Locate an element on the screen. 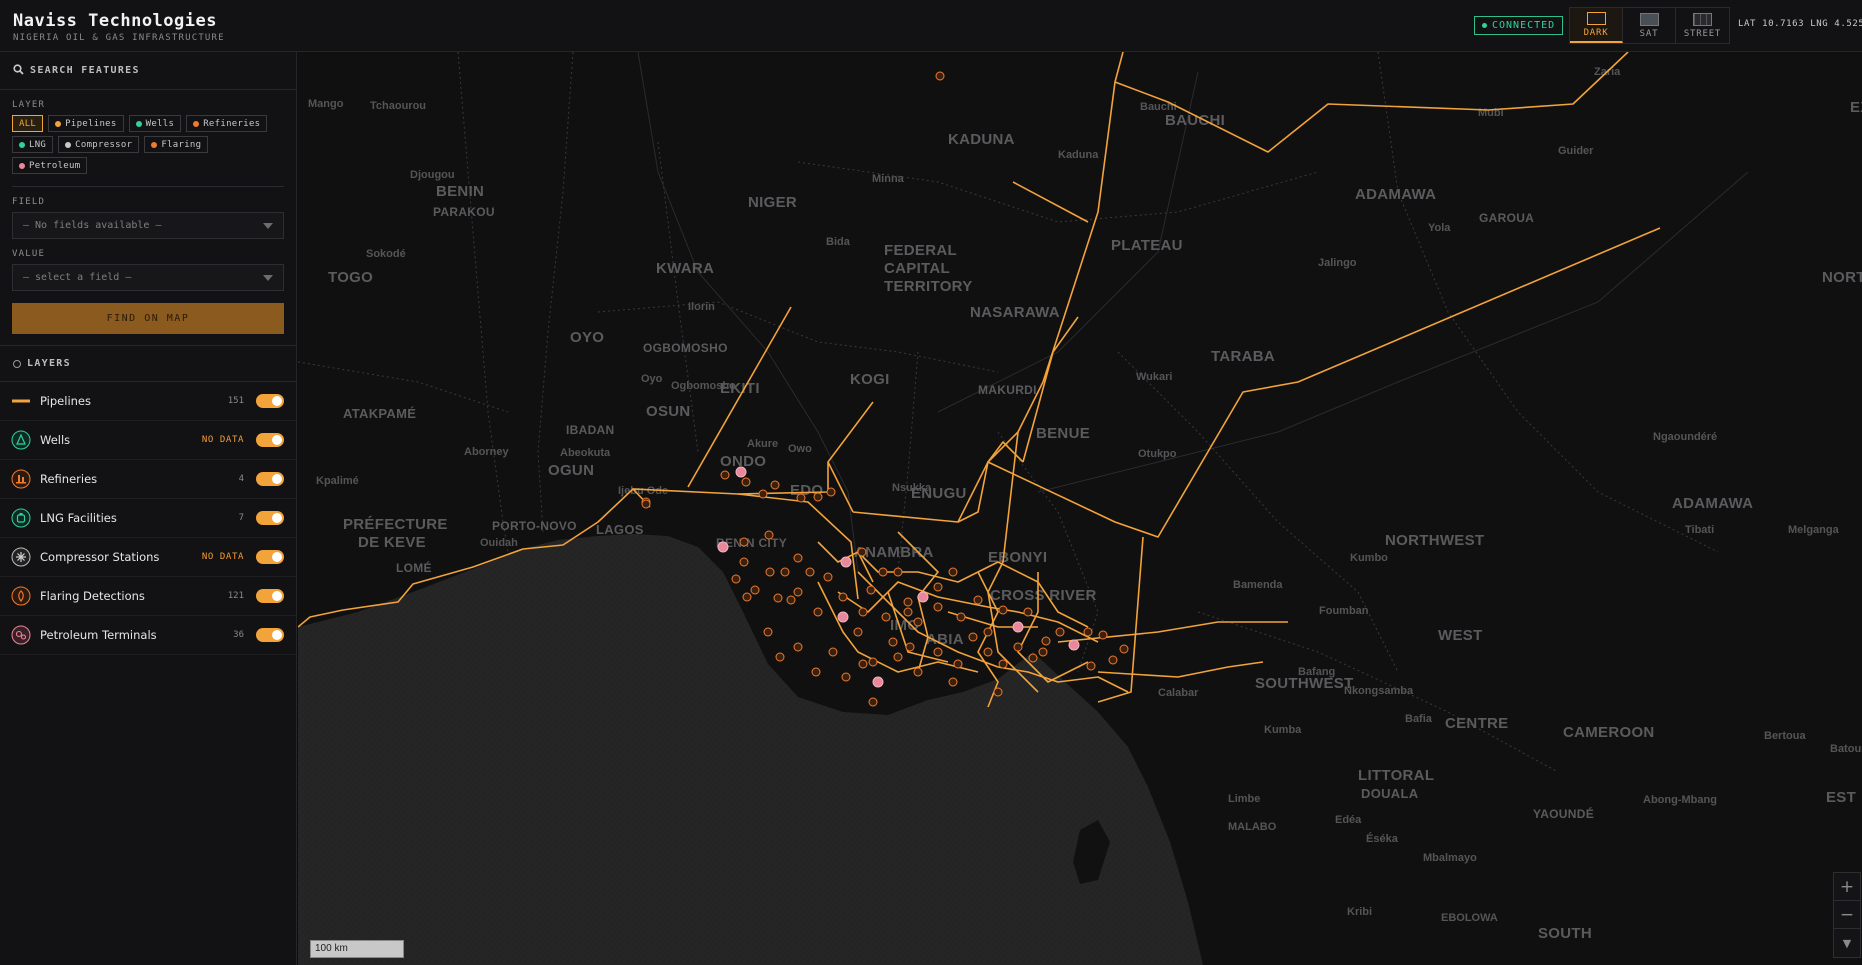 This screenshot has height=965, width=1862. layer-toggle-lng is located at coordinates (270, 518).